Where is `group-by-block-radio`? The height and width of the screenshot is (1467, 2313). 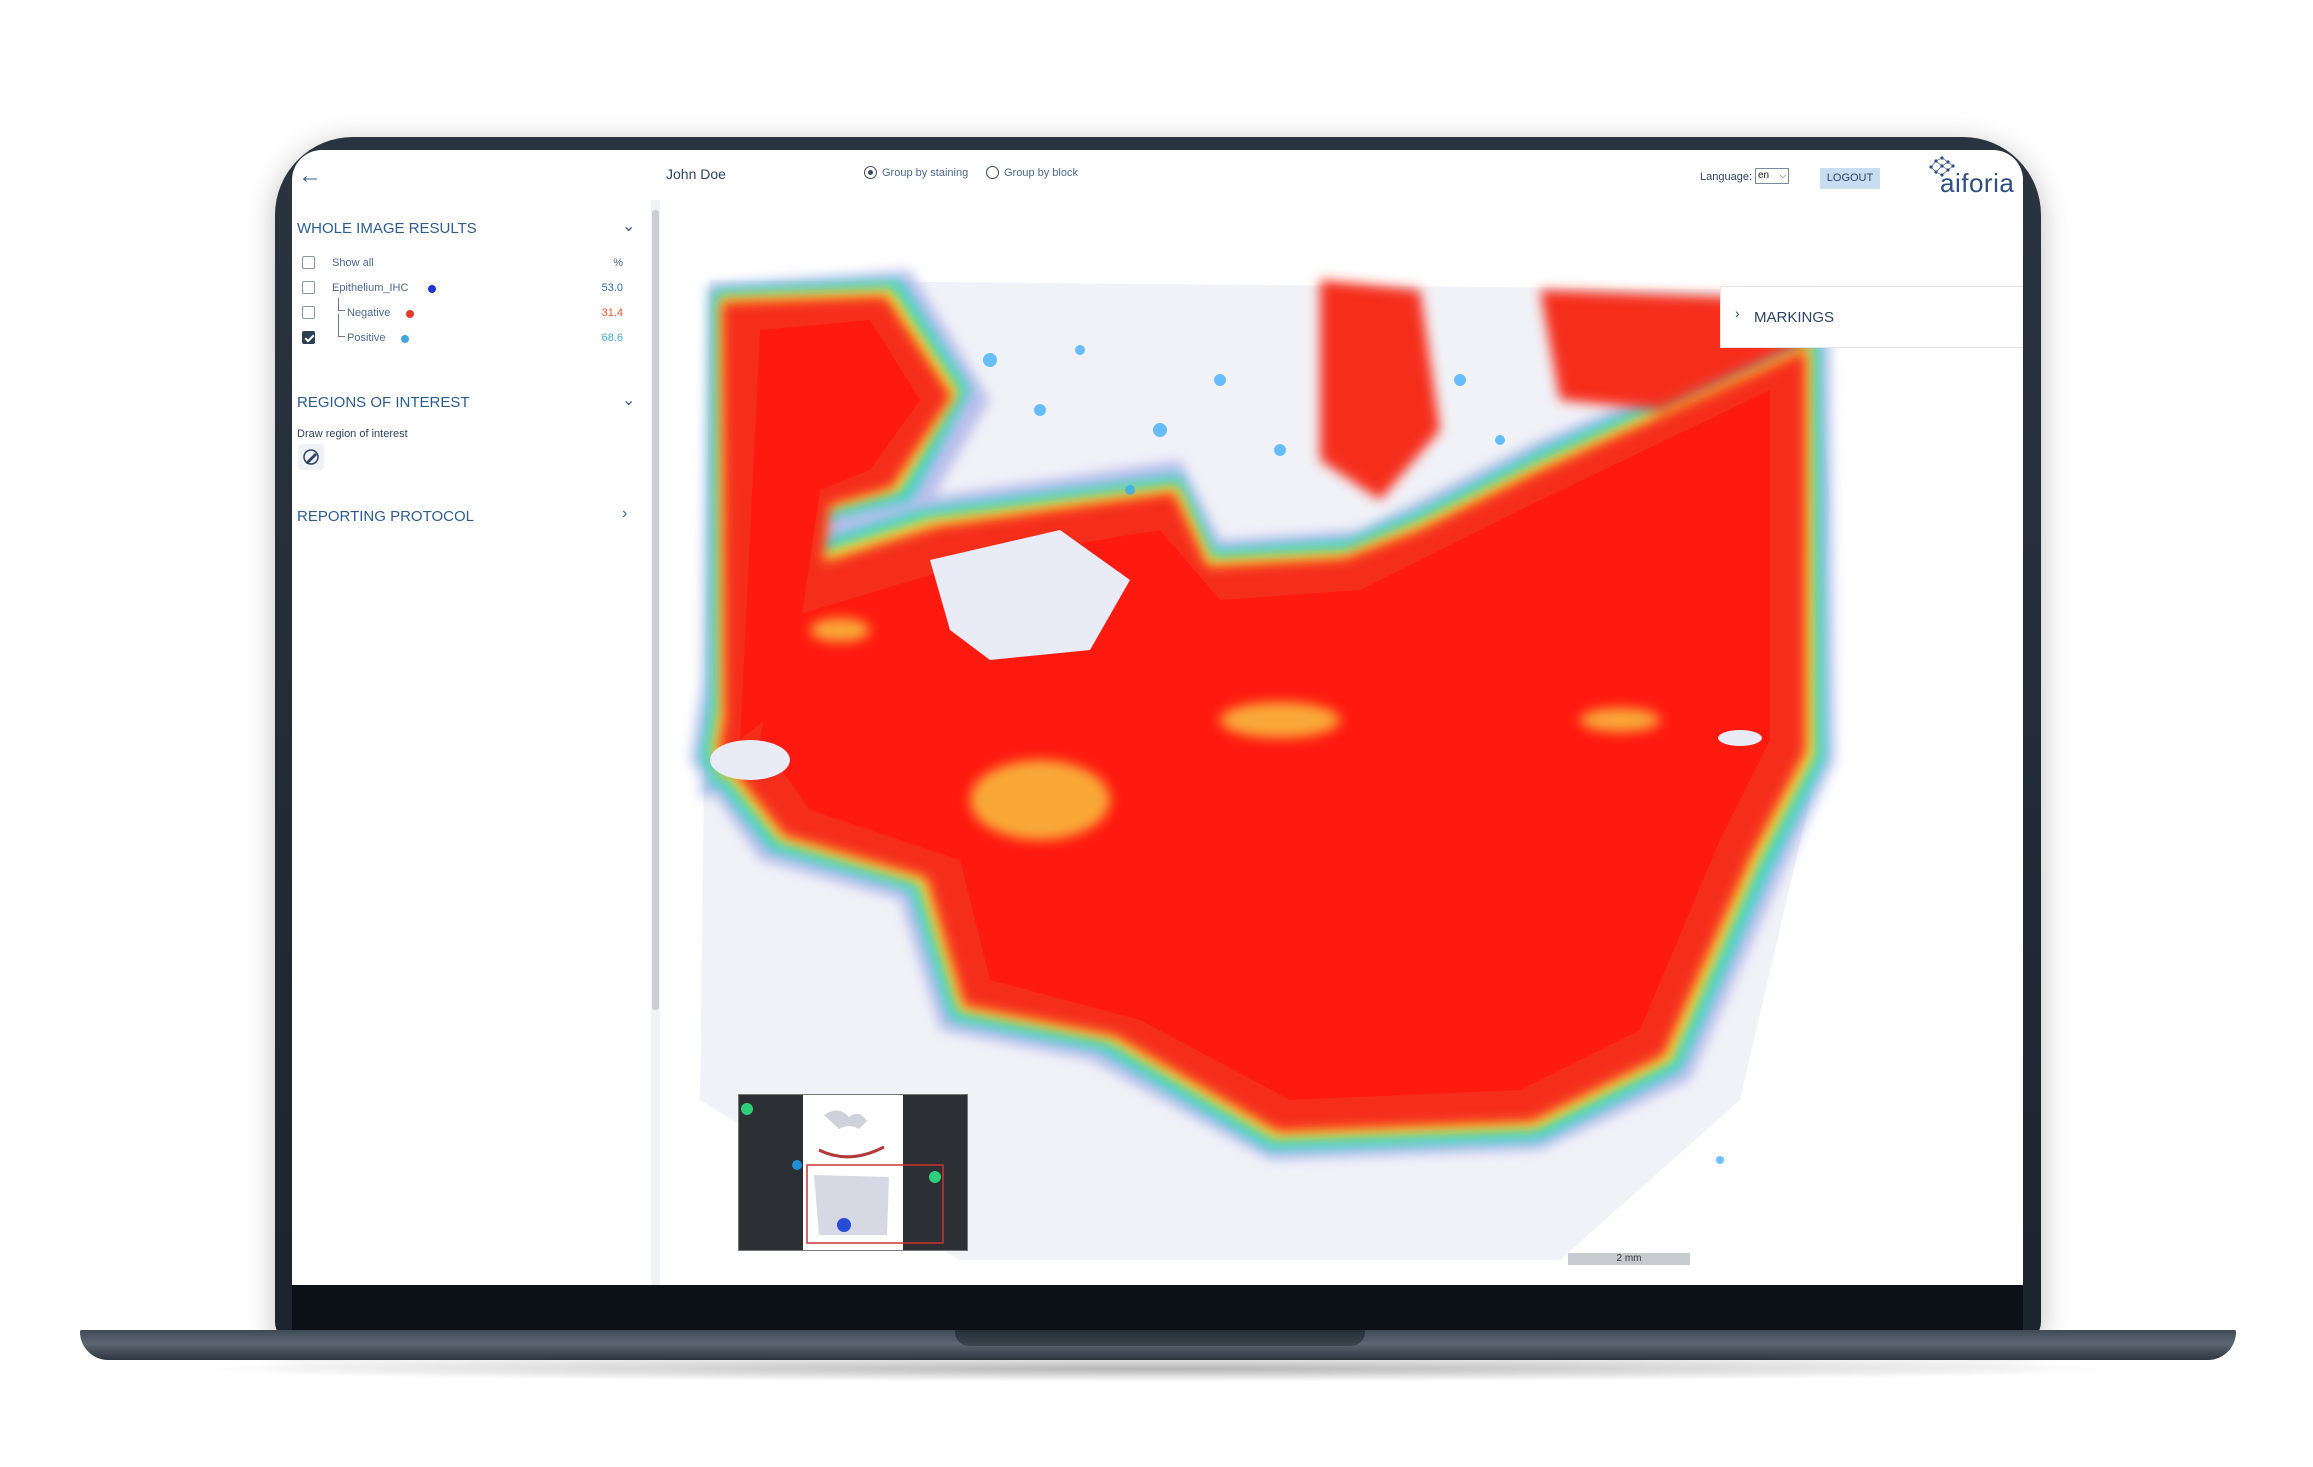
group-by-block-radio is located at coordinates (992, 172).